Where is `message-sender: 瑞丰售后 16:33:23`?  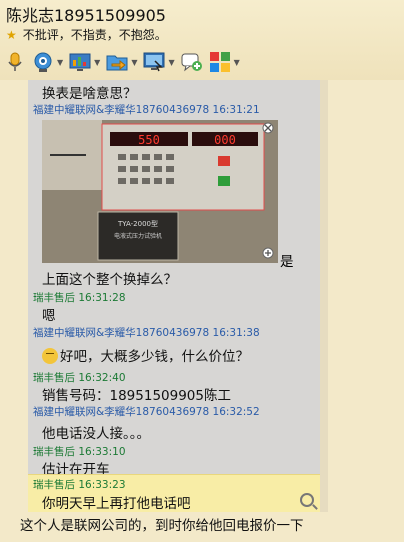
message-sender: 瑞丰售后 16:33:23 is located at coordinates (79, 485).